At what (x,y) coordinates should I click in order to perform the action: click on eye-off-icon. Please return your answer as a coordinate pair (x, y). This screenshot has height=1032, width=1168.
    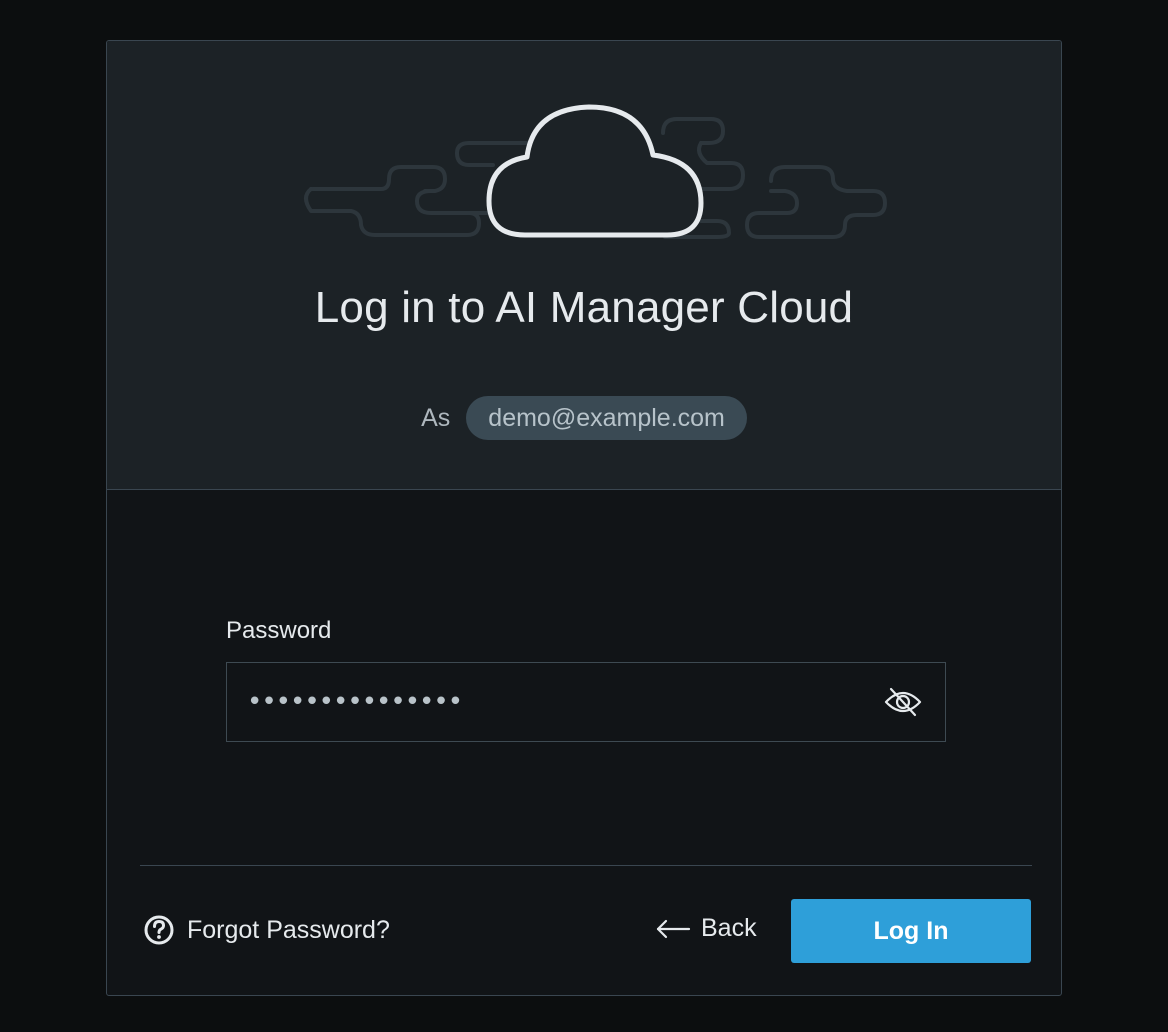
    Looking at the image, I should click on (903, 702).